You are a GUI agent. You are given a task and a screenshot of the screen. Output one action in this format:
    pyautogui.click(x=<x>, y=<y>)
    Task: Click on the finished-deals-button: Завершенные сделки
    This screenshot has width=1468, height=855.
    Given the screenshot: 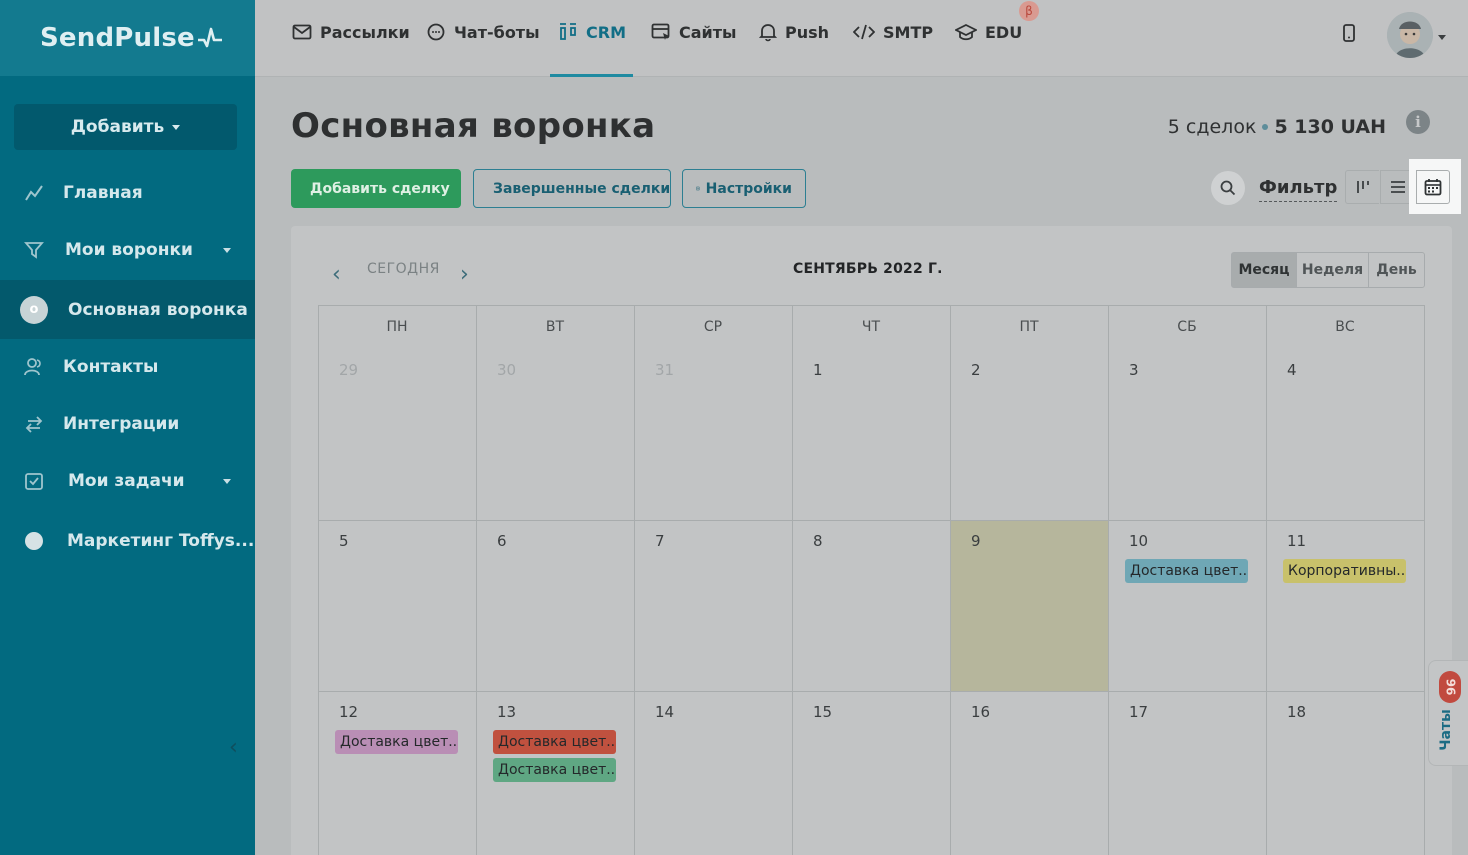 What is the action you would take?
    pyautogui.click(x=572, y=188)
    